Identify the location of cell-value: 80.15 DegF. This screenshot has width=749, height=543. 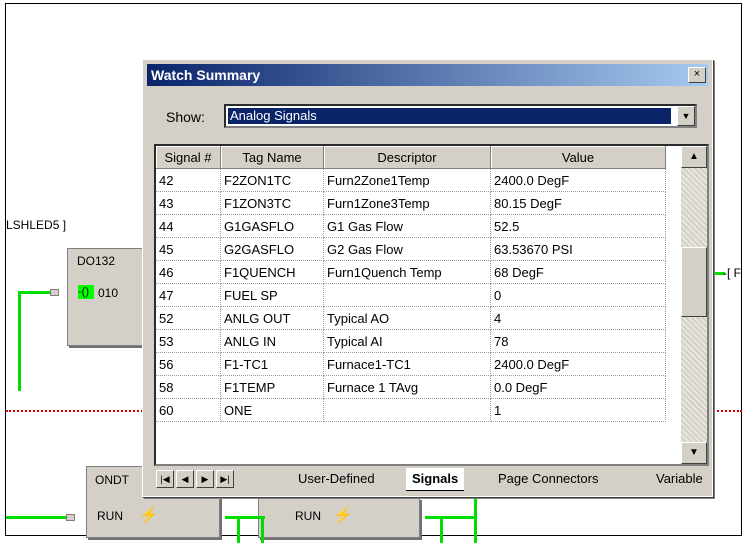
(578, 203).